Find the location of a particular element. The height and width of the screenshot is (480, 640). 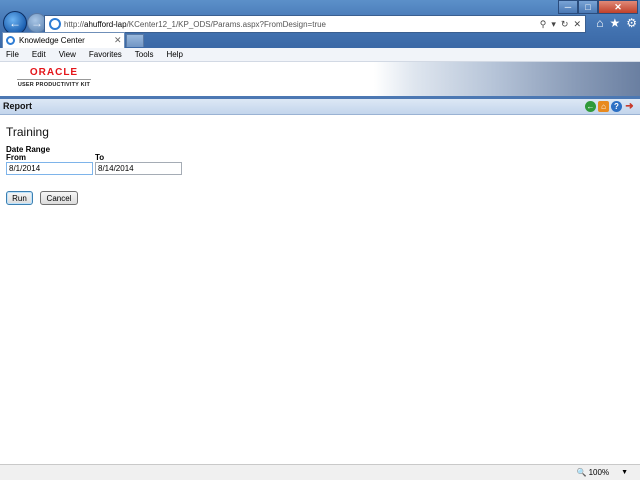

dropdown-icon: ▾ is located at coordinates (553, 24).